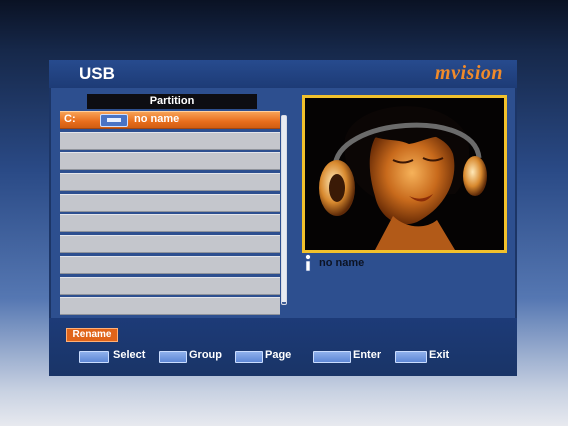  What do you see at coordinates (332, 357) in the screenshot?
I see `ok-key-icon` at bounding box center [332, 357].